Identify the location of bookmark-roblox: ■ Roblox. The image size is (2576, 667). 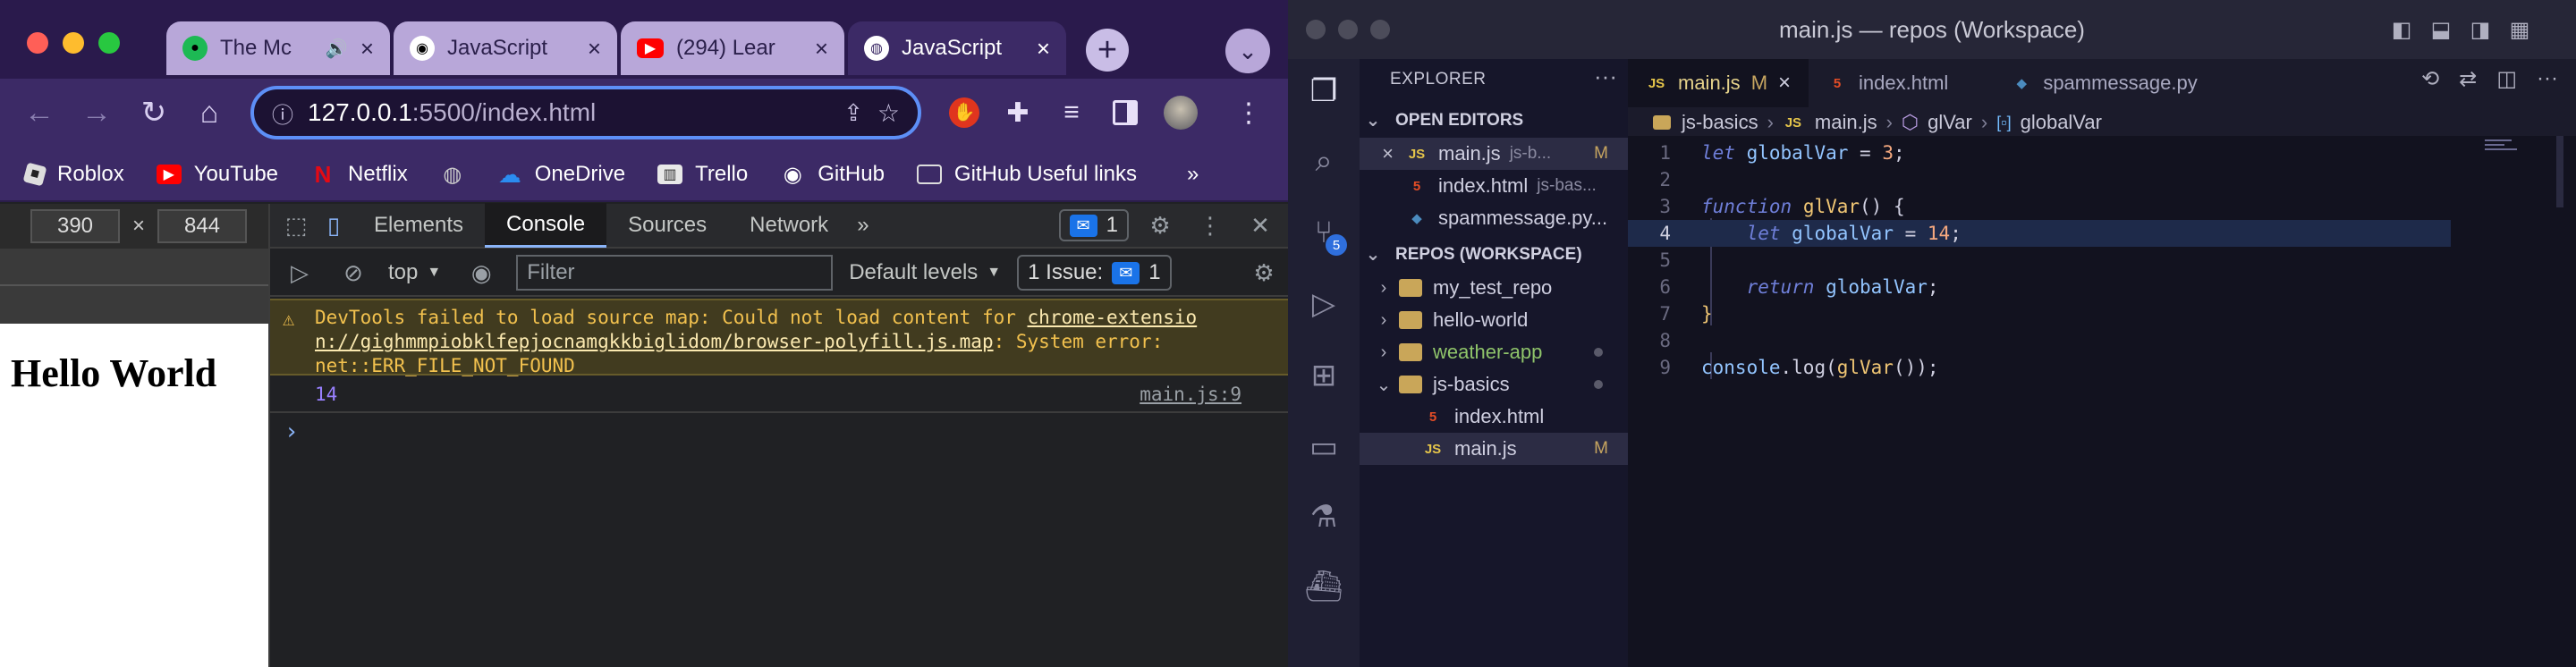
(73, 175).